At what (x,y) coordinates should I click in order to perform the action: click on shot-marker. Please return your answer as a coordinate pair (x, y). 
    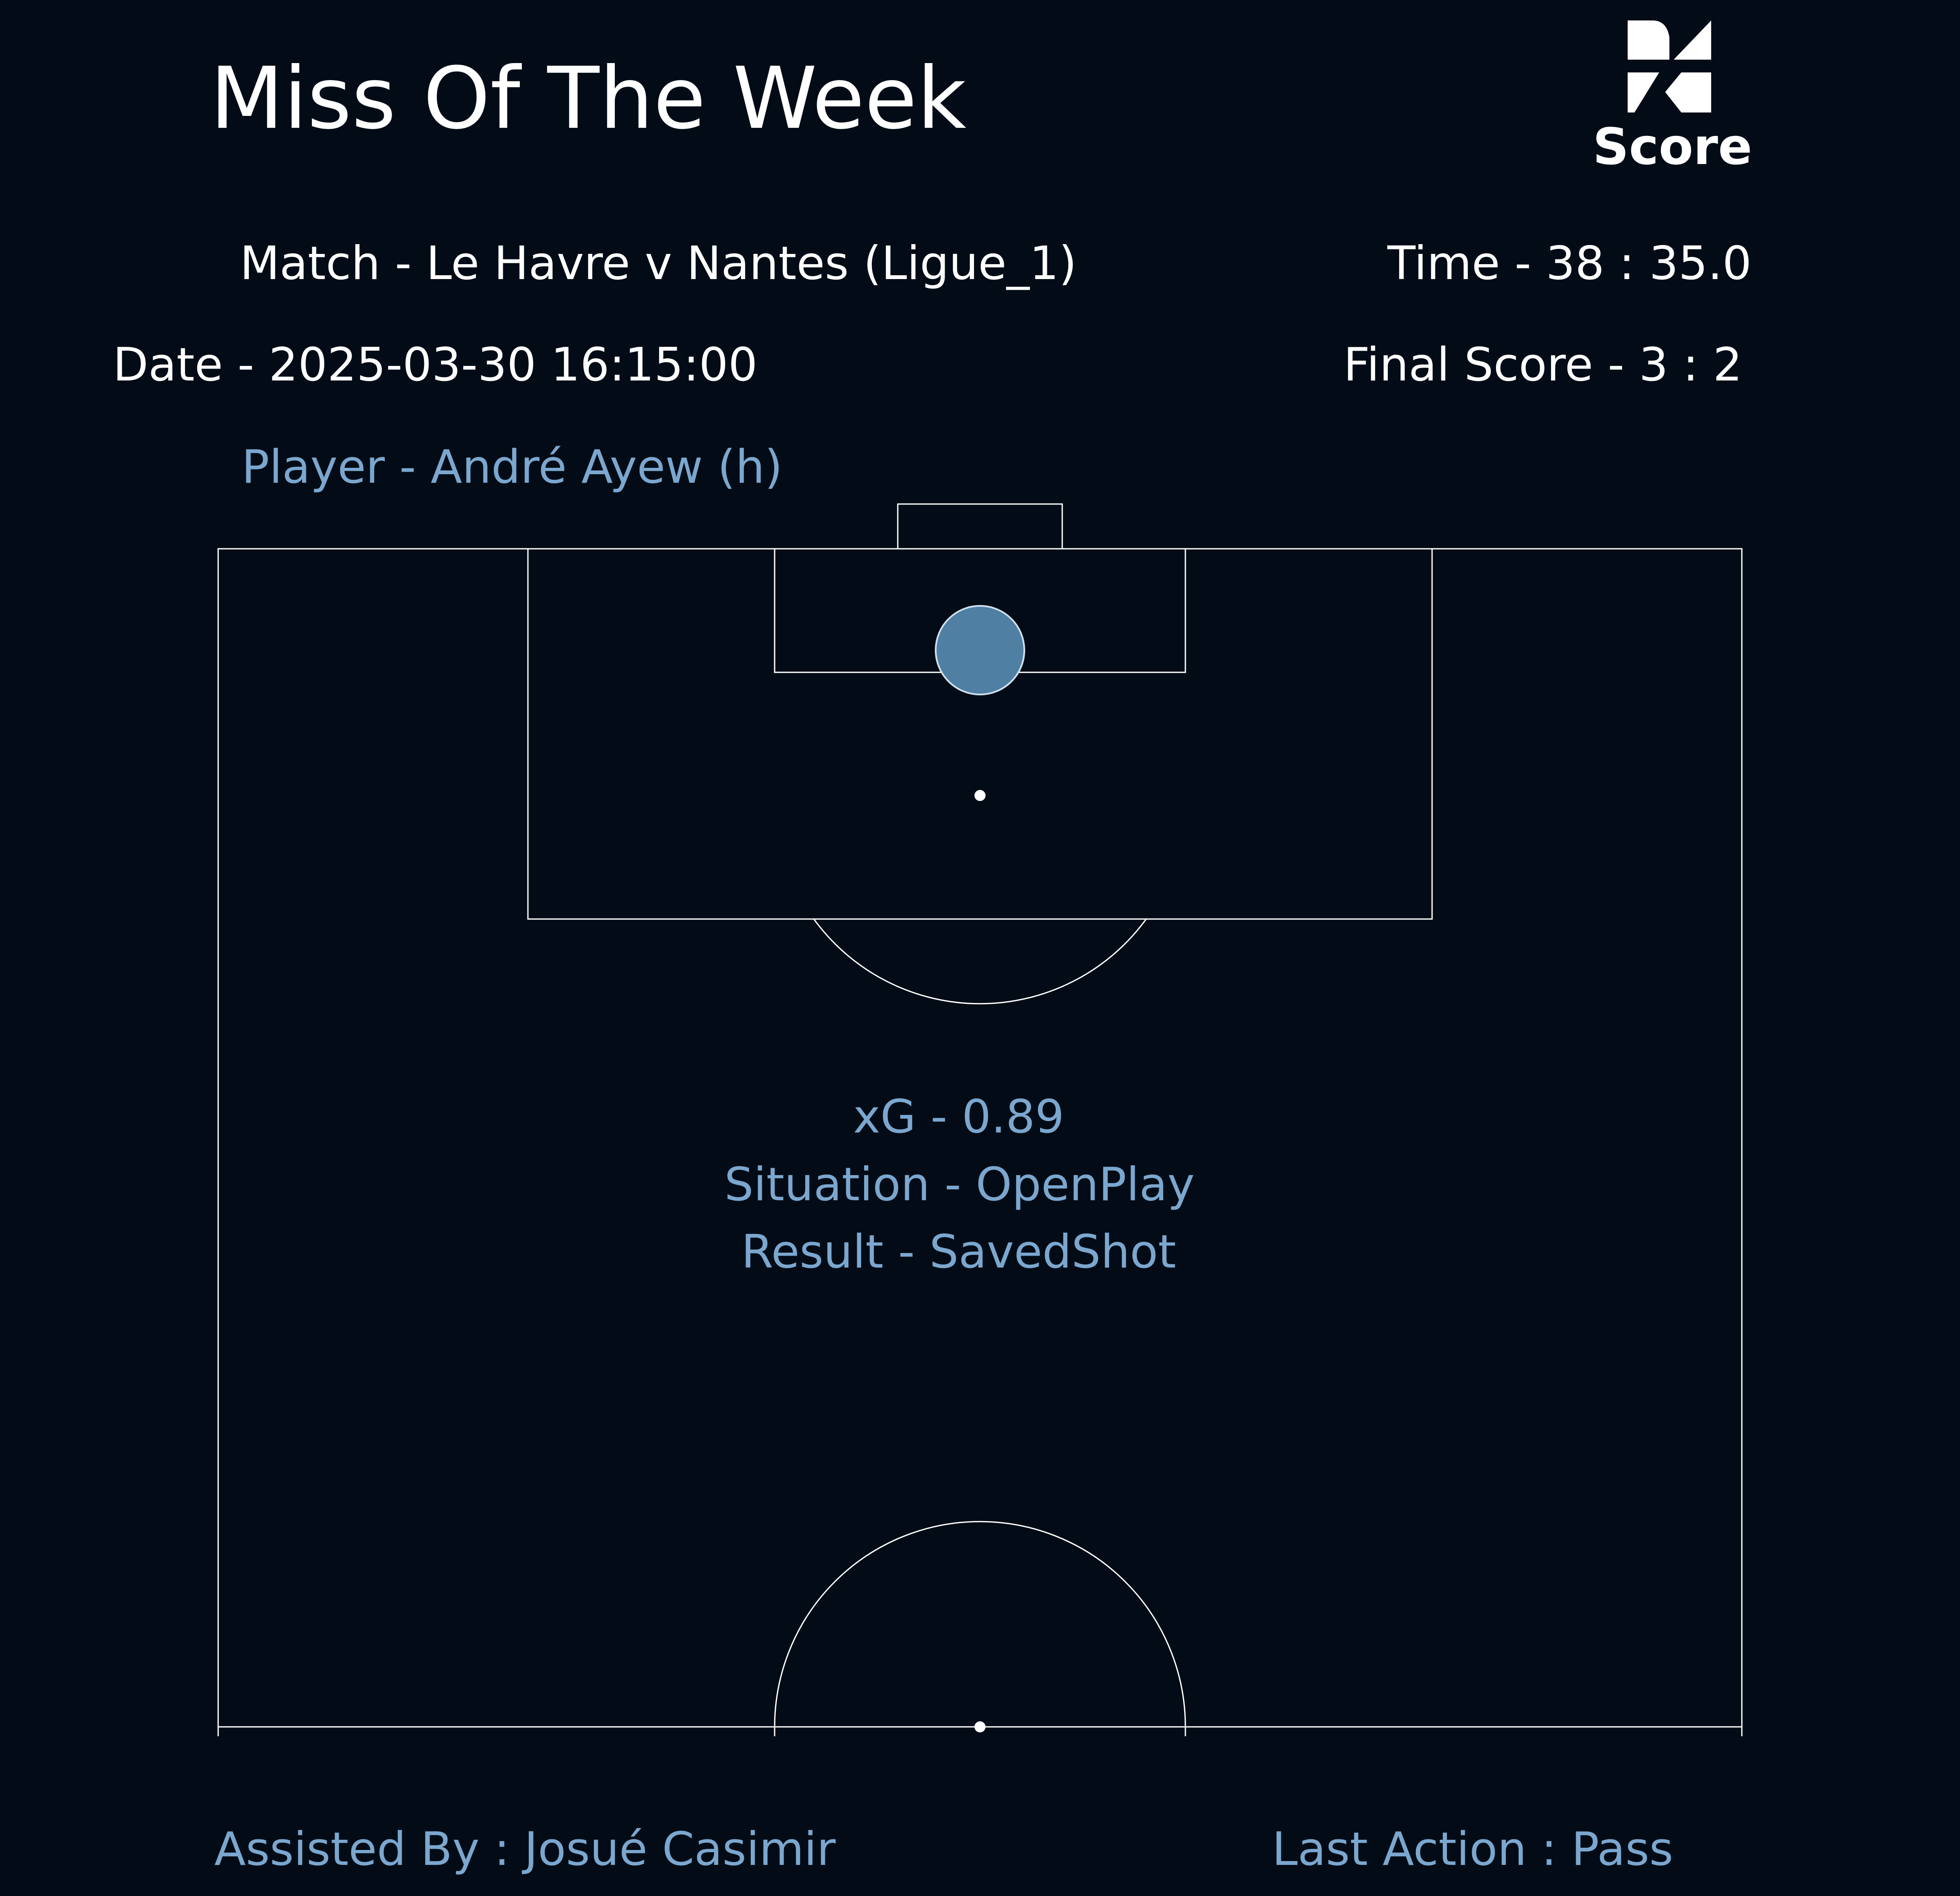
    Looking at the image, I should click on (980, 650).